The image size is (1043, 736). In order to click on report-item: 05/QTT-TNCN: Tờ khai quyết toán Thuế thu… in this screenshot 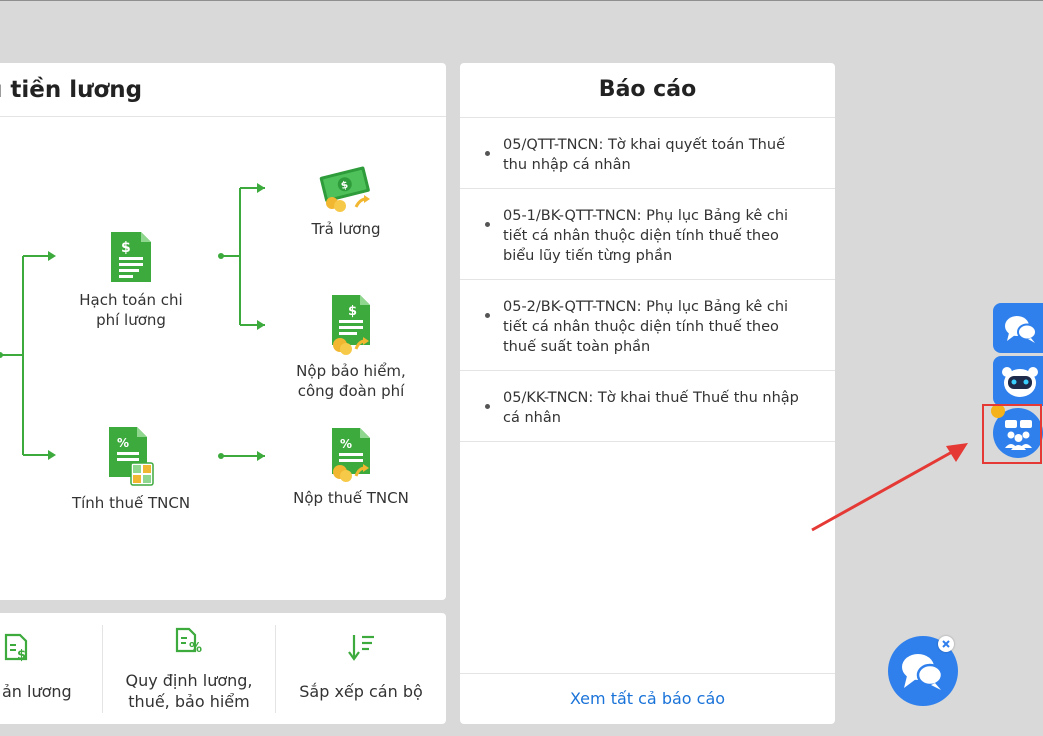, I will do `click(647, 153)`.